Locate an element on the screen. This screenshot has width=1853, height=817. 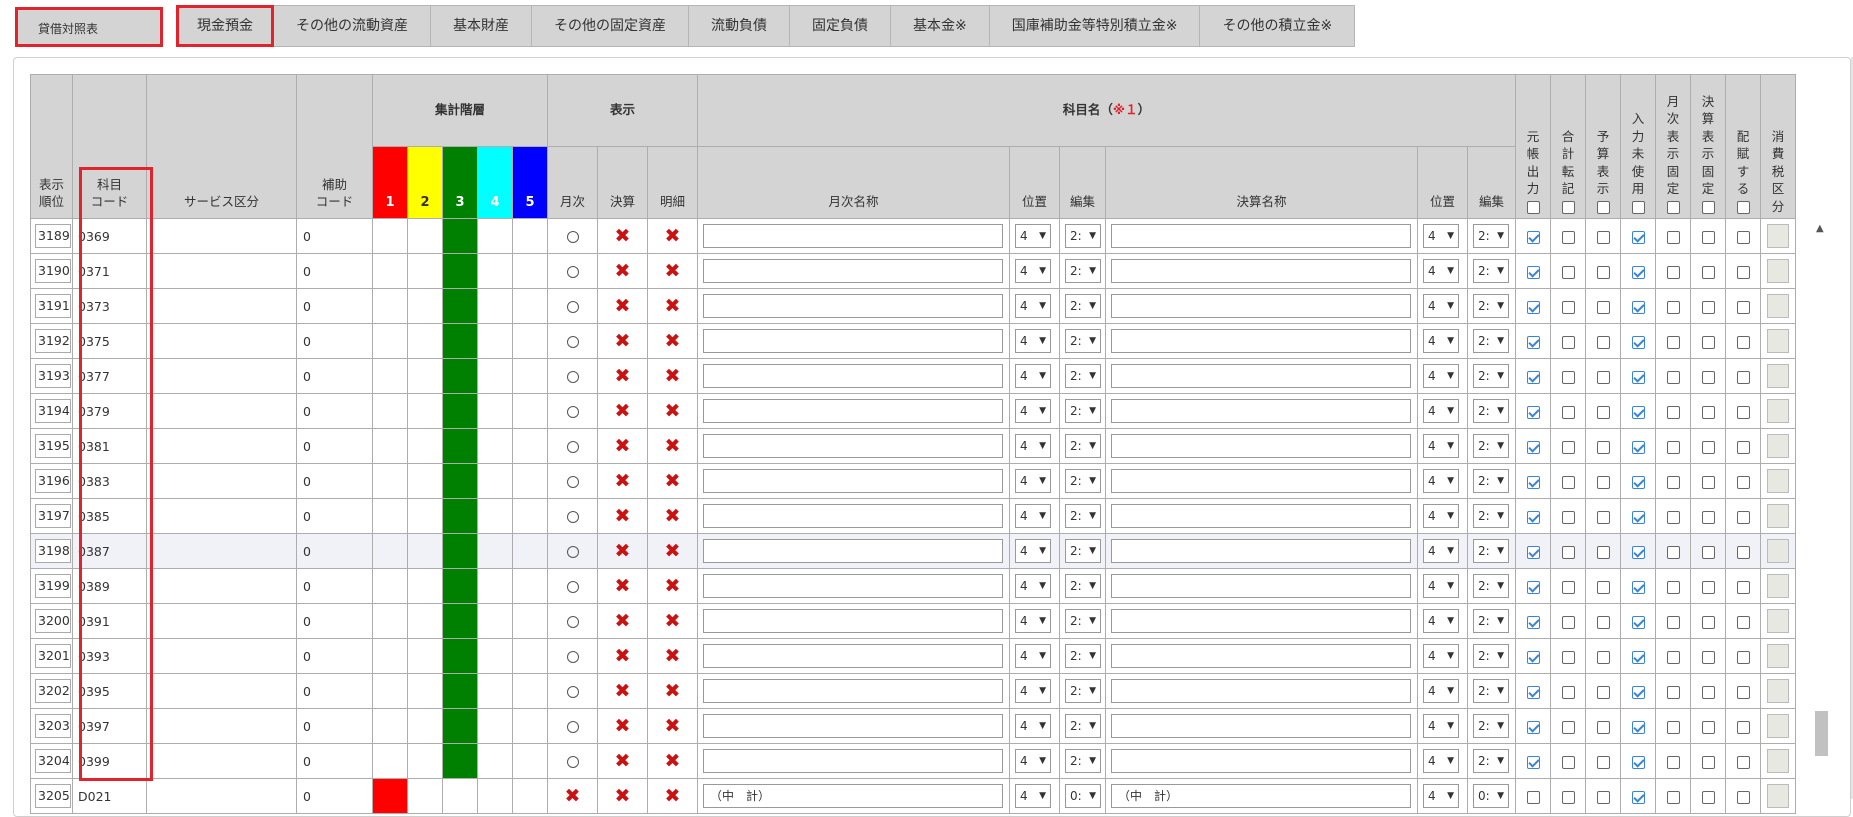
tab-basic-fund: 基本金※ is located at coordinates (940, 26).